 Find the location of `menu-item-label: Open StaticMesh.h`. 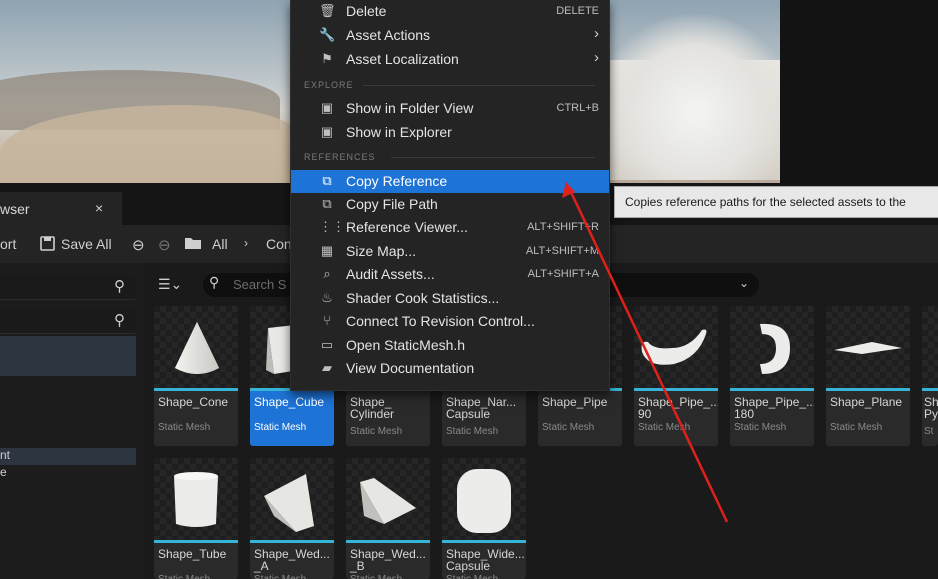

menu-item-label: Open StaticMesh.h is located at coordinates (406, 345).